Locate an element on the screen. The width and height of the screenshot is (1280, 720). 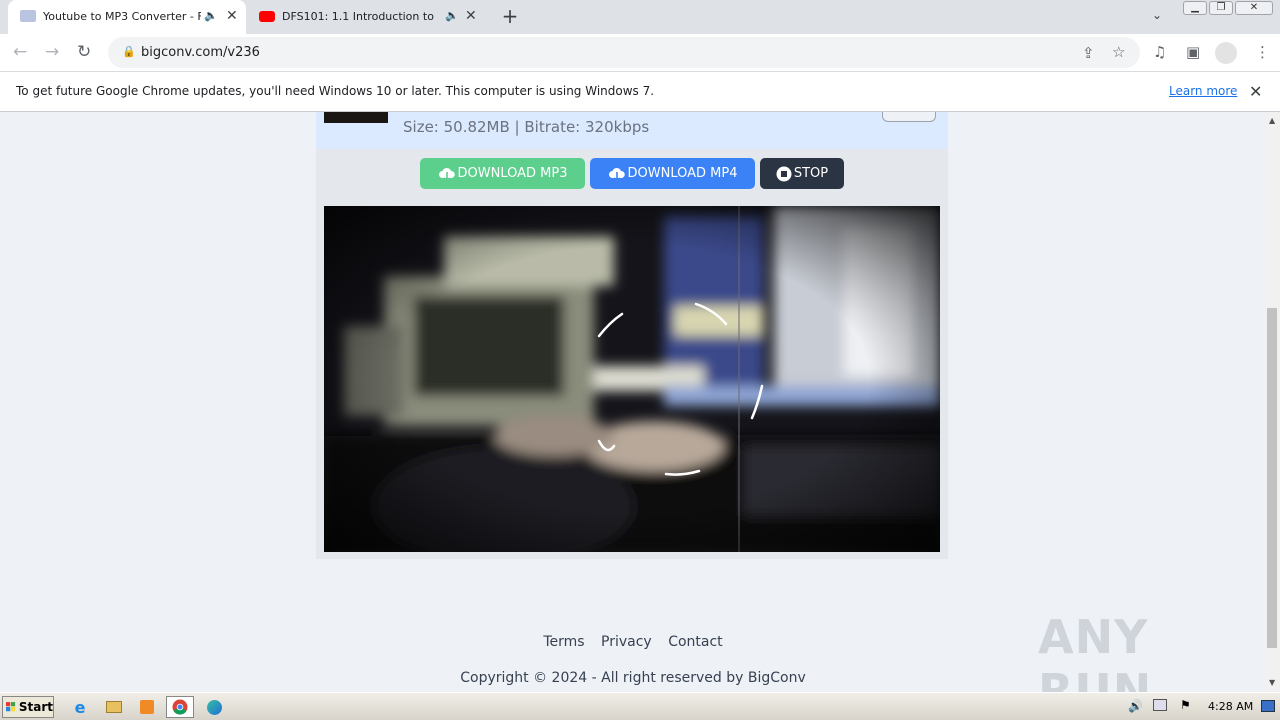
tab-title: DFS101: 1.1 Introduction to dig is located at coordinates (358, 16).